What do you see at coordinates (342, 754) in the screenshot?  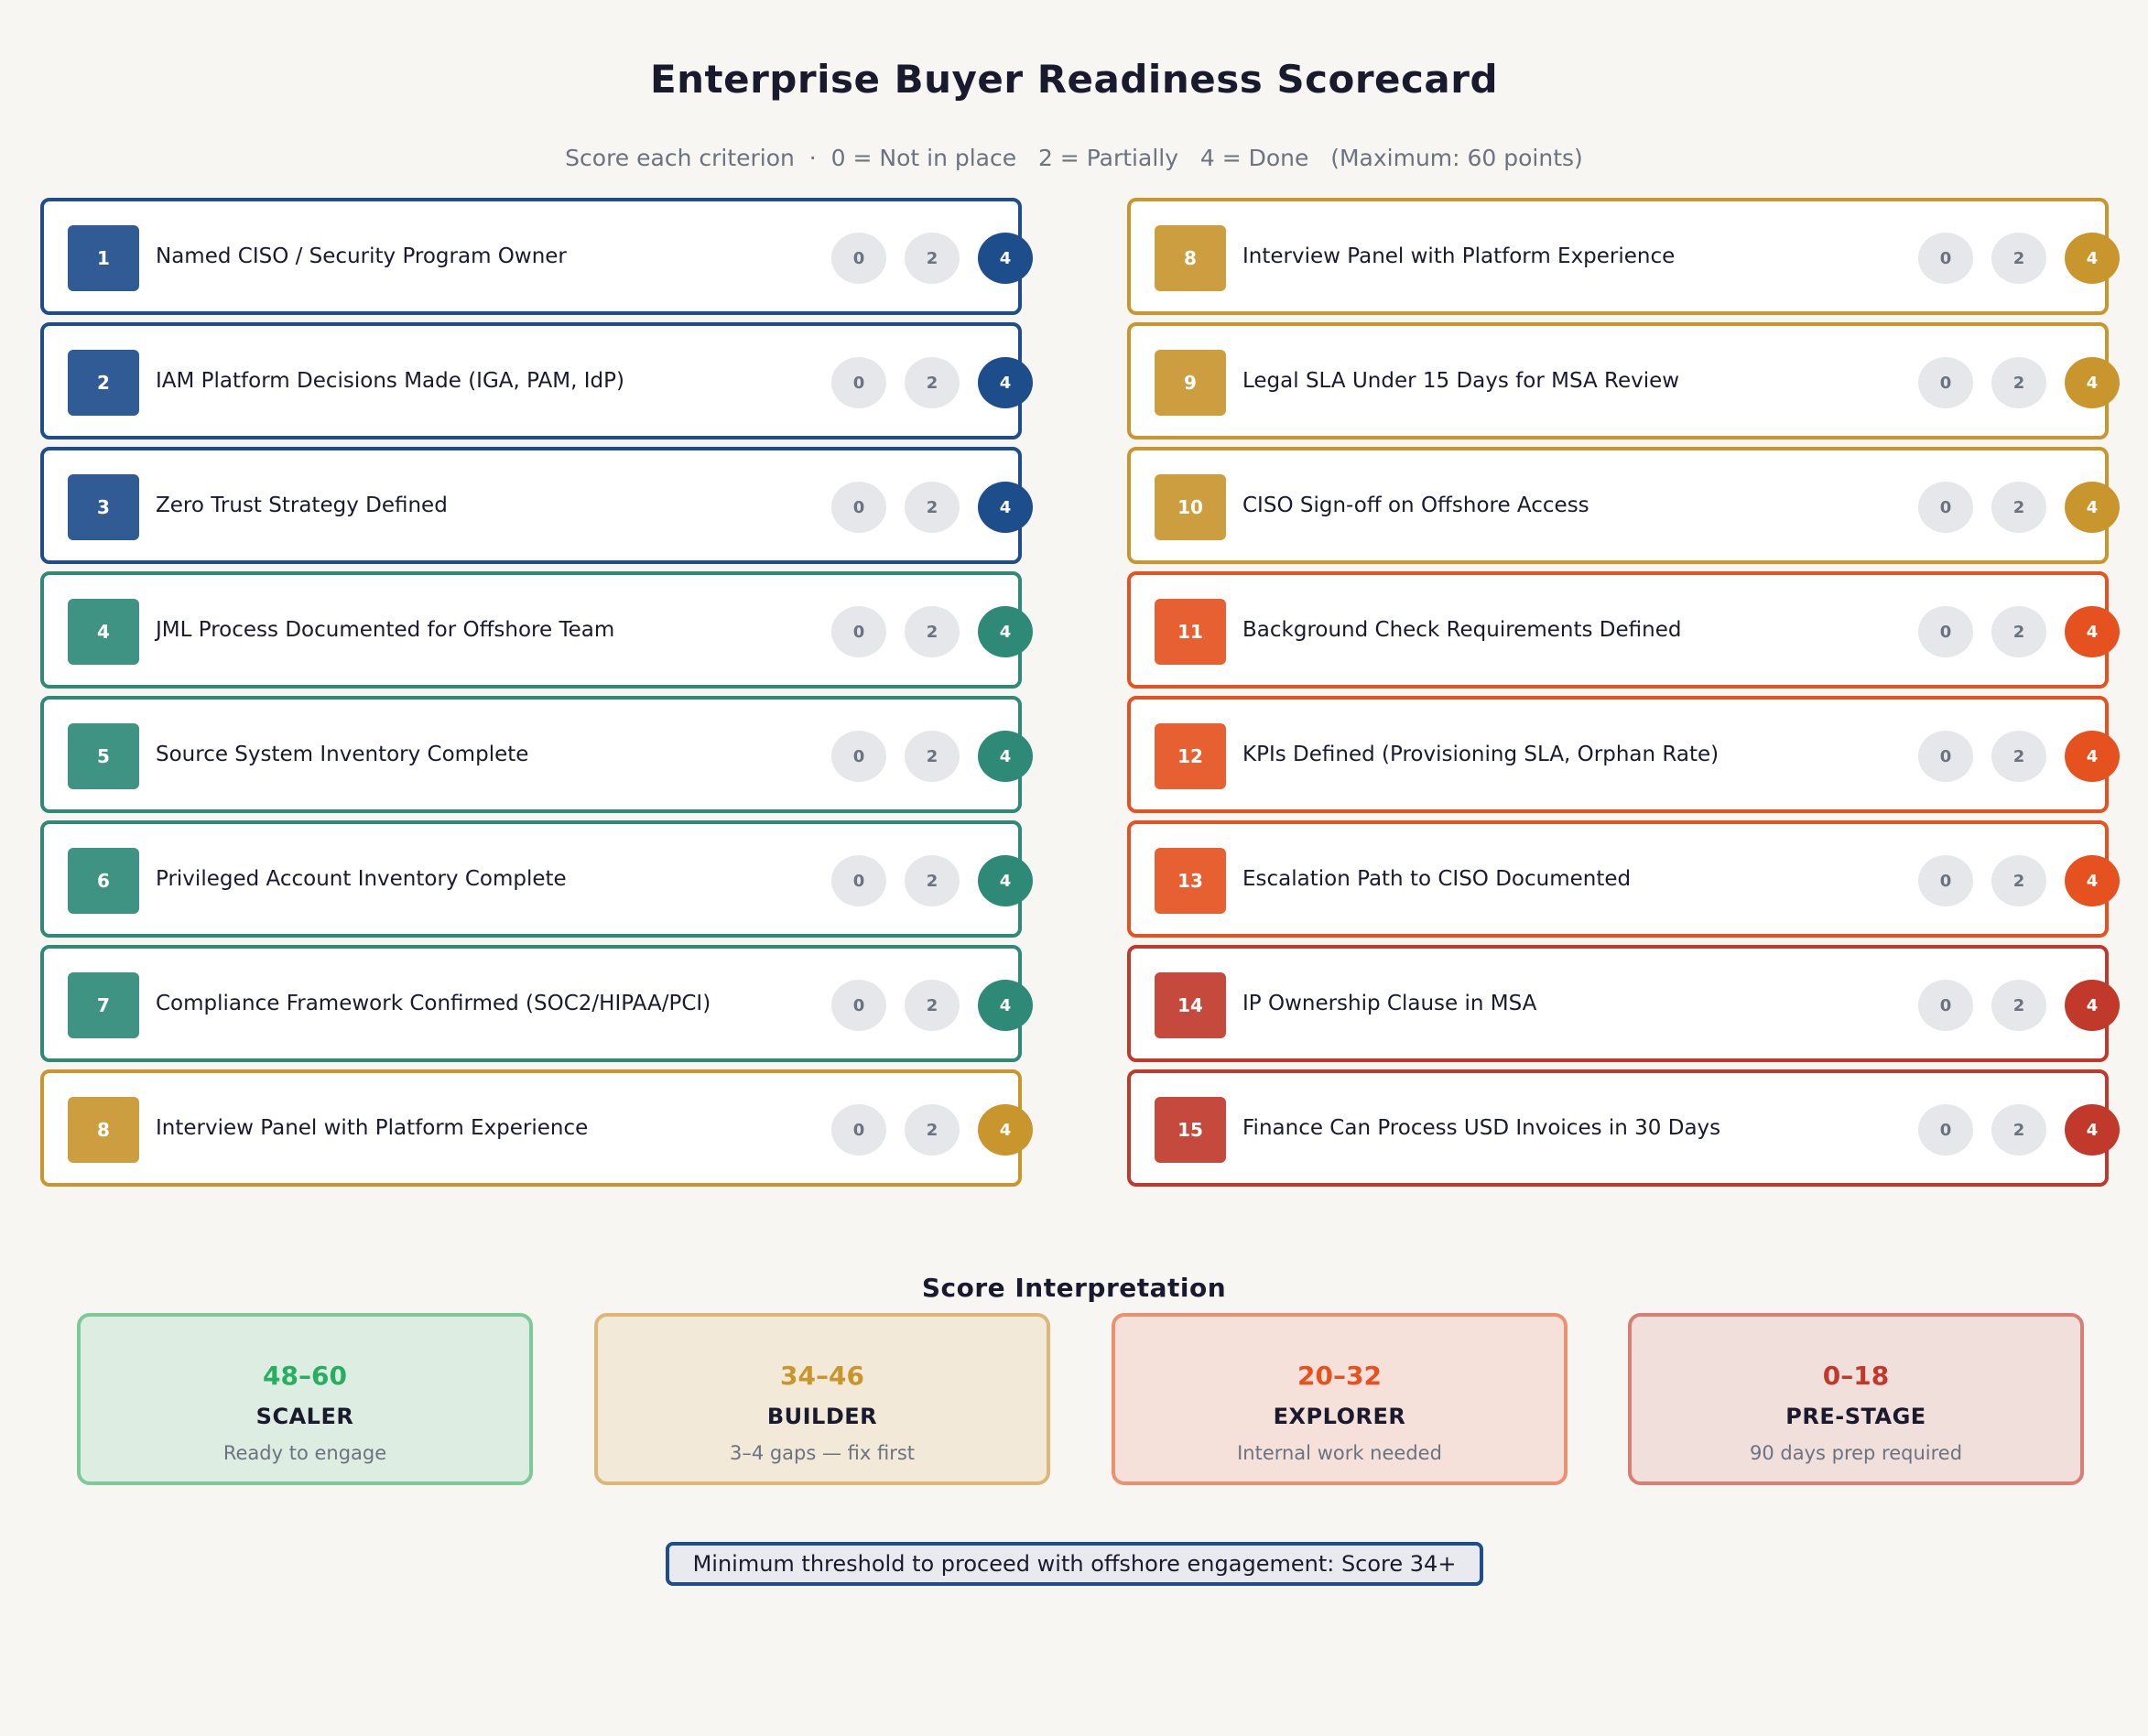 I see `criterion-label: Source System Inventory Complete` at bounding box center [342, 754].